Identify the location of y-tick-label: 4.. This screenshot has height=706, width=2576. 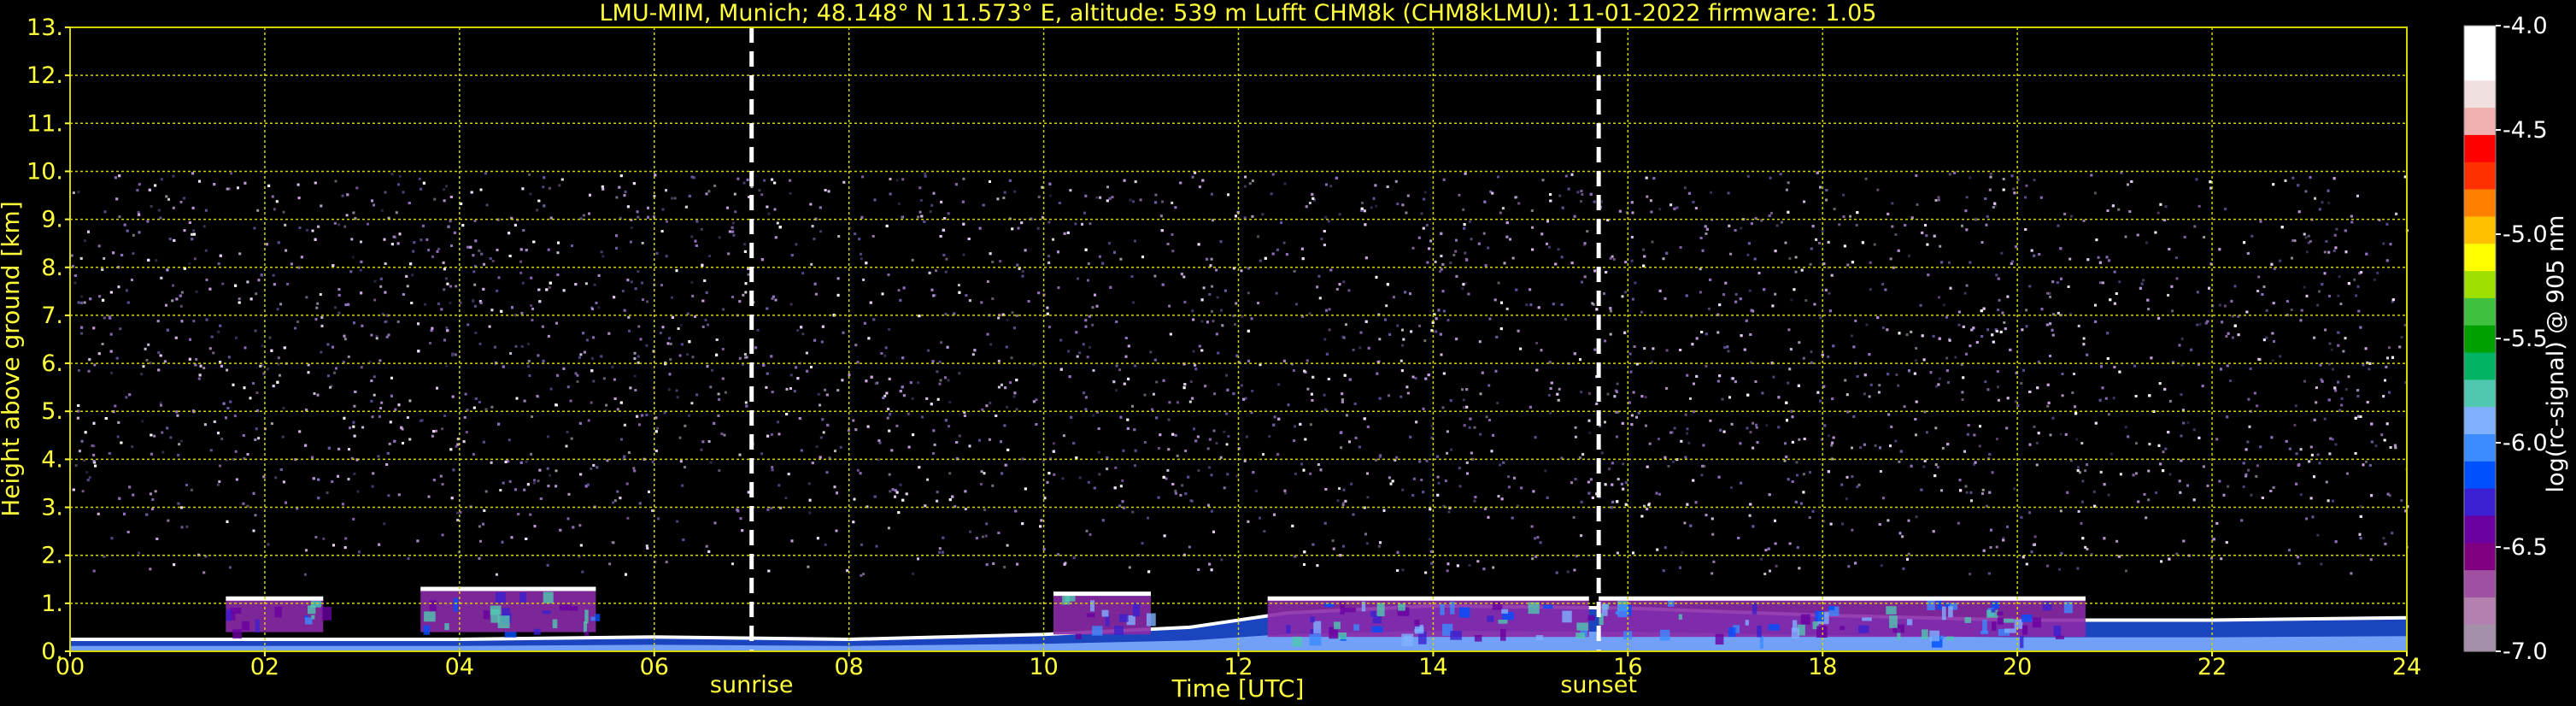
(52, 459).